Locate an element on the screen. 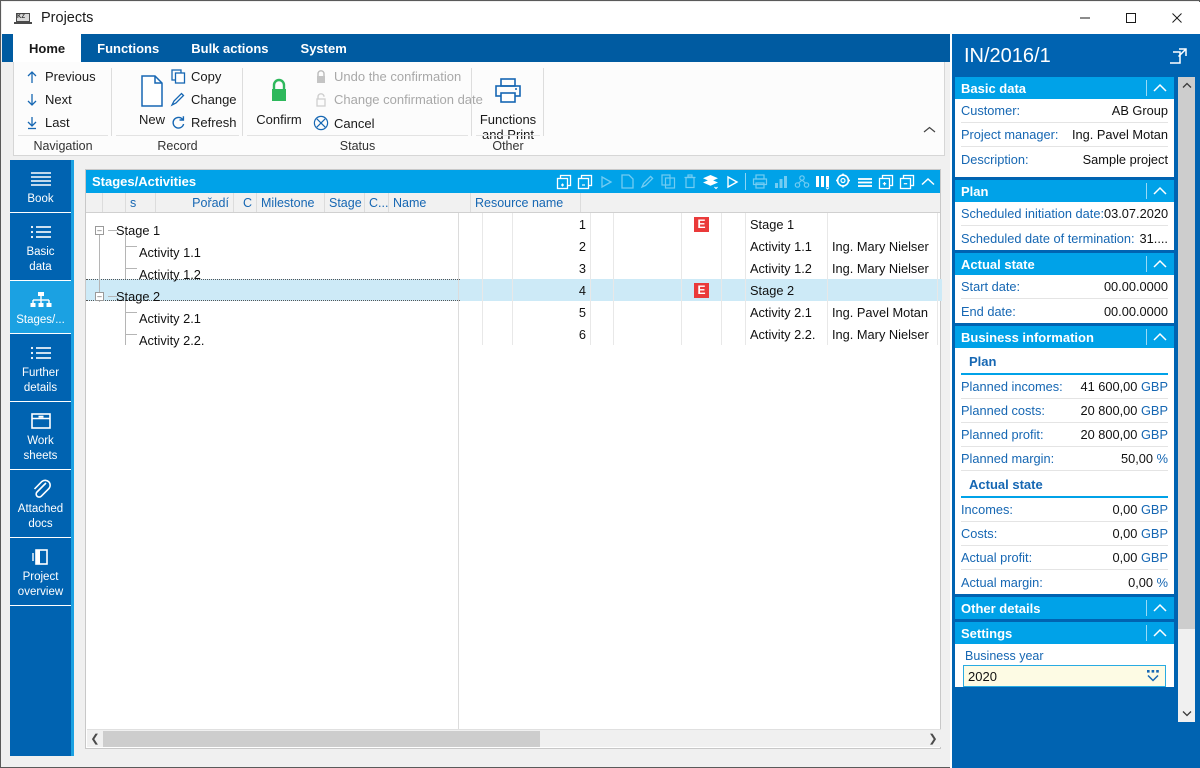  column-header-blank1 is located at coordinates (94, 202).